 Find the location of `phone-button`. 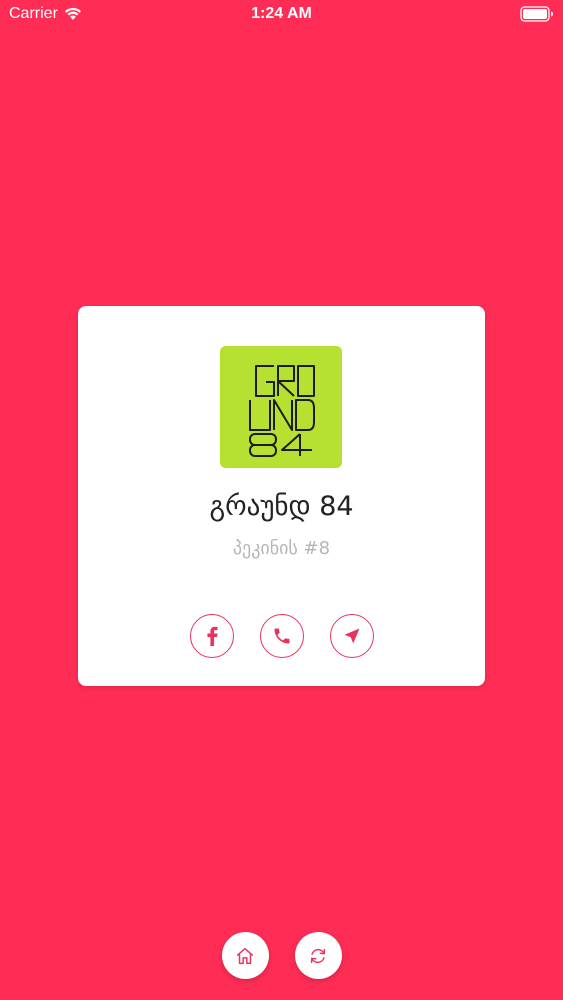

phone-button is located at coordinates (281, 636).